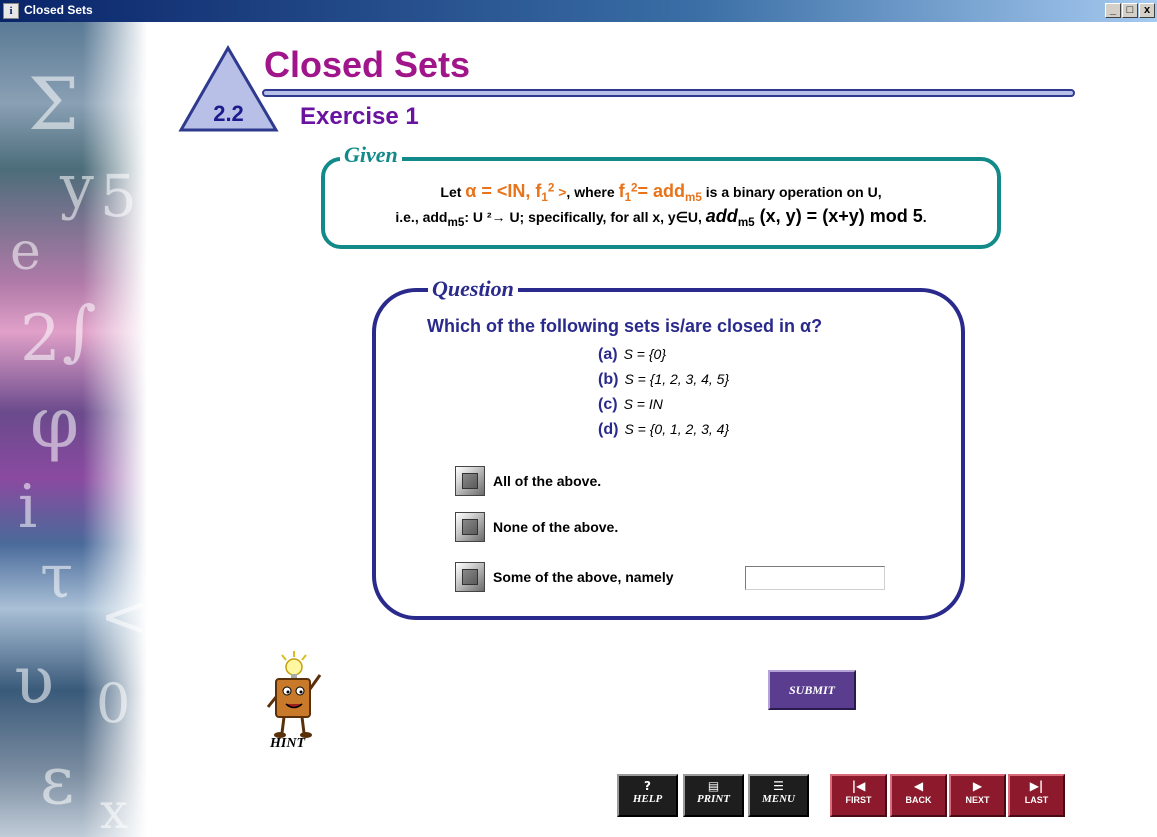 The height and width of the screenshot is (837, 1157). What do you see at coordinates (75, 429) in the screenshot?
I see `decorative-math-strip: Σ y 5 e 2 ∫ φ i τ < υ 0 ε x` at bounding box center [75, 429].